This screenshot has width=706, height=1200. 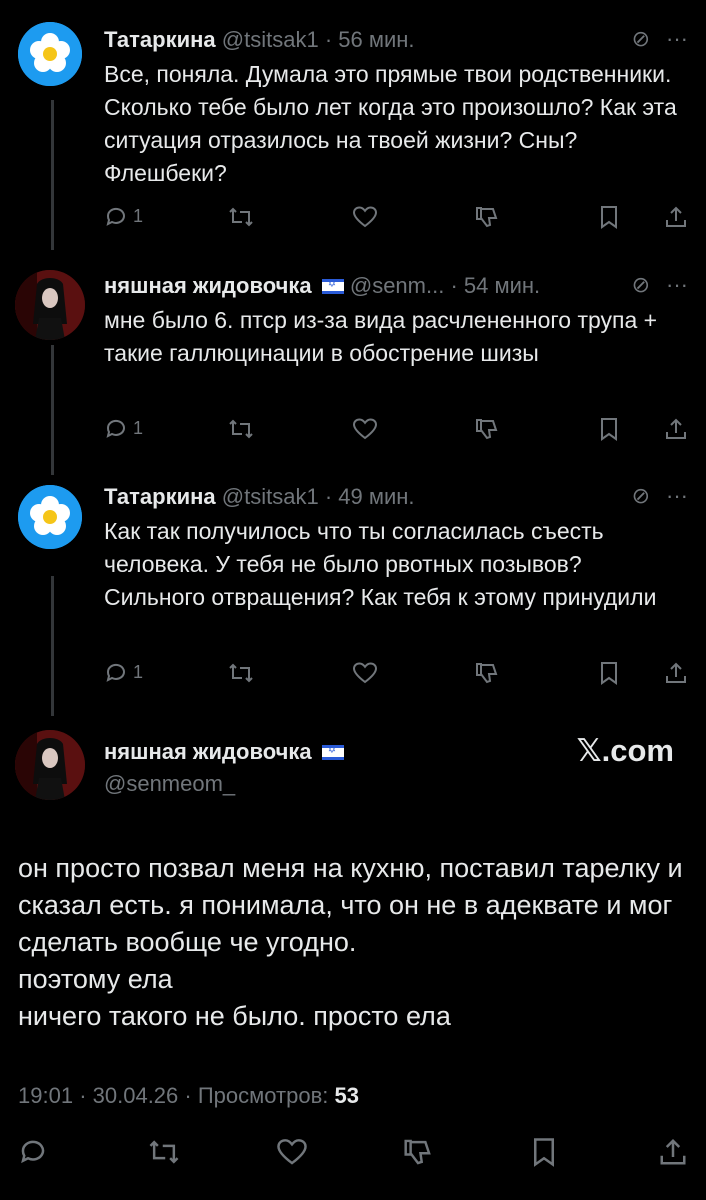 I want to click on x-logo: 𝕏.com, so click(x=625, y=750).